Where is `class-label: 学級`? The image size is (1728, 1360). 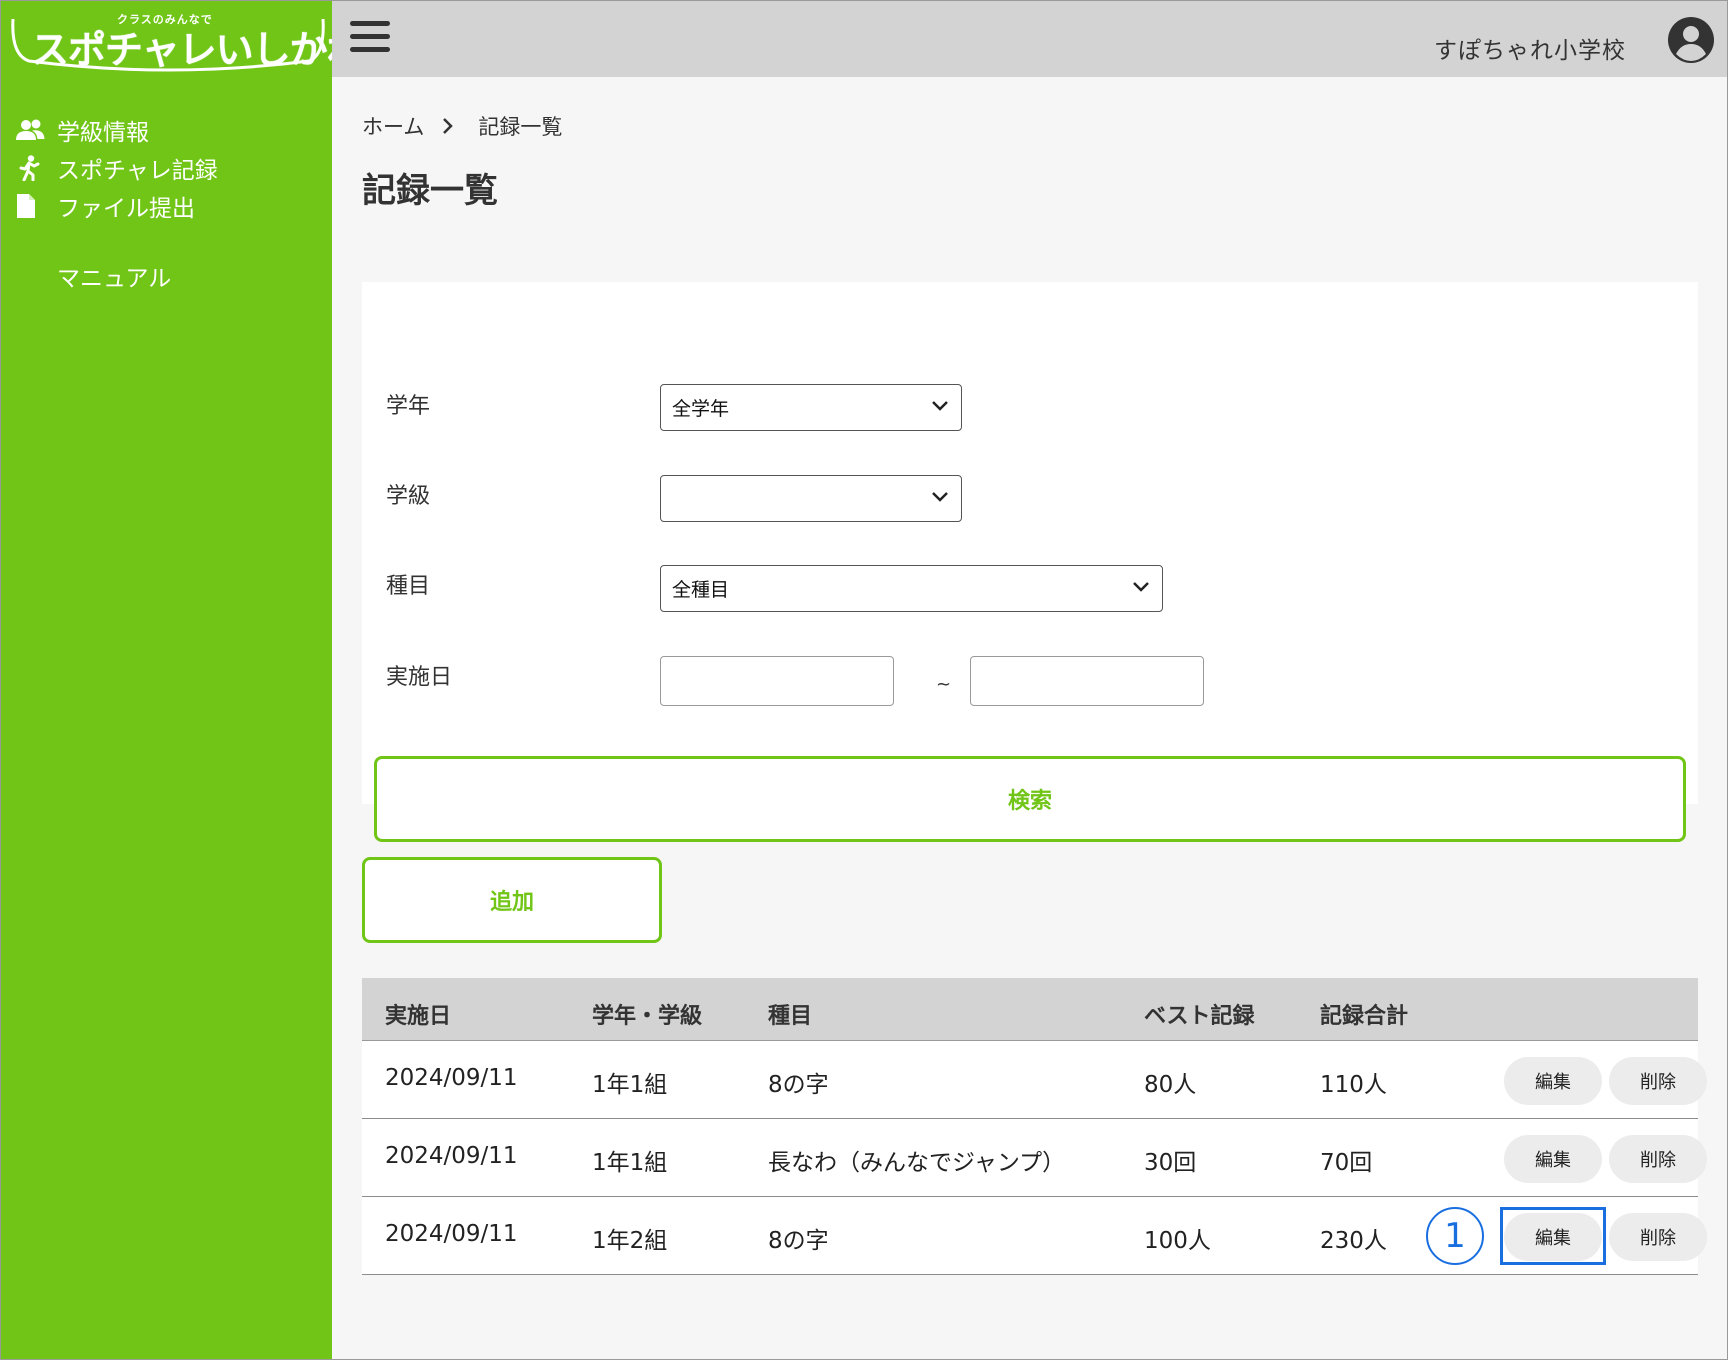 class-label: 学級 is located at coordinates (408, 496).